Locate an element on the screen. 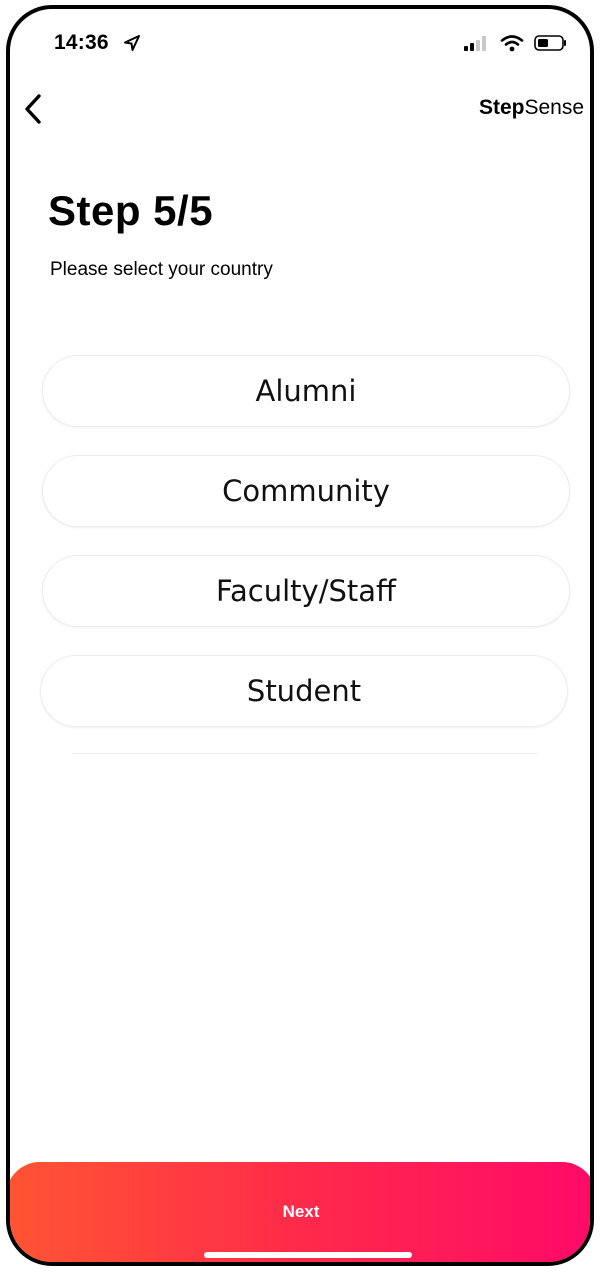 The image size is (600, 1271). home-indicator is located at coordinates (308, 1255).